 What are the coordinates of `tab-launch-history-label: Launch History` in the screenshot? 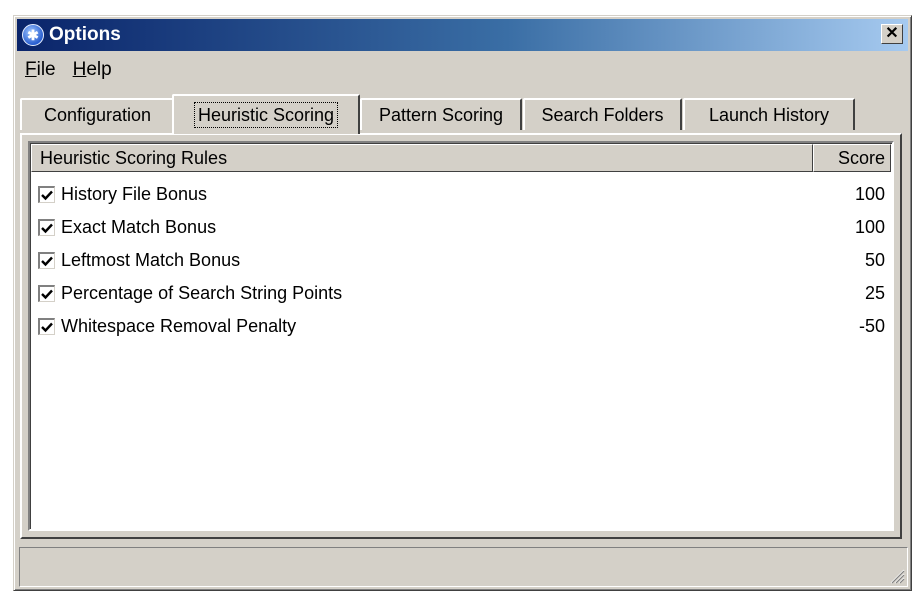 It's located at (769, 114).